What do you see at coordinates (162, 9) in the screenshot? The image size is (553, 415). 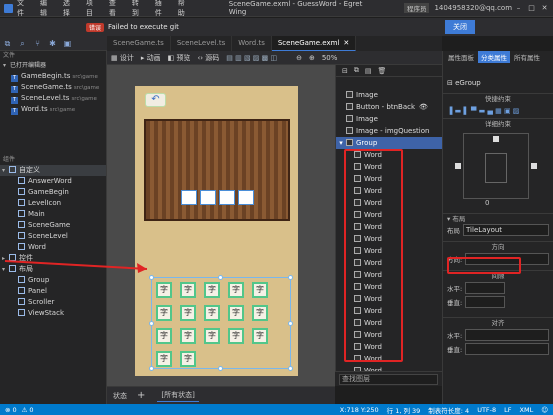 I see `menu-plugins: 插件` at bounding box center [162, 9].